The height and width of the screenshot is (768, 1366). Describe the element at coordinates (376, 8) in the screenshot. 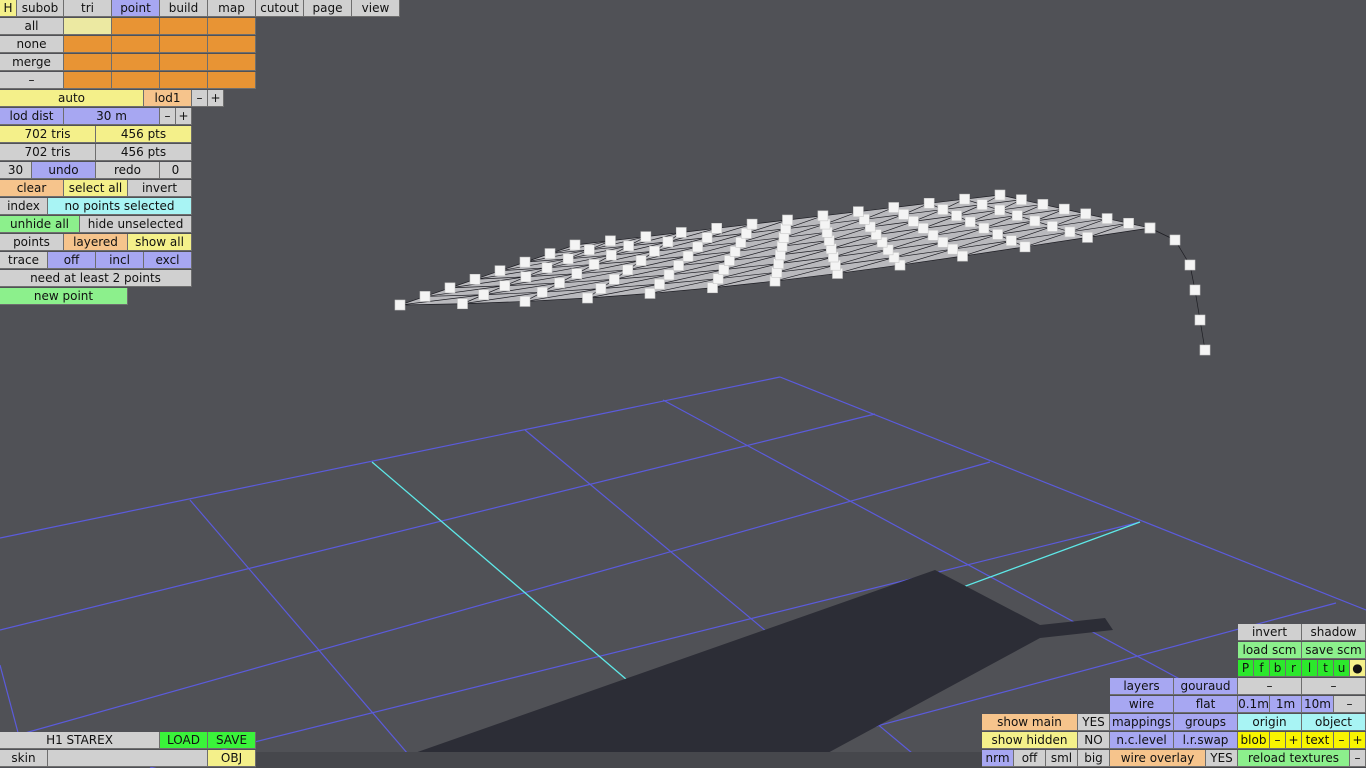

I see `tab-view: view` at that location.